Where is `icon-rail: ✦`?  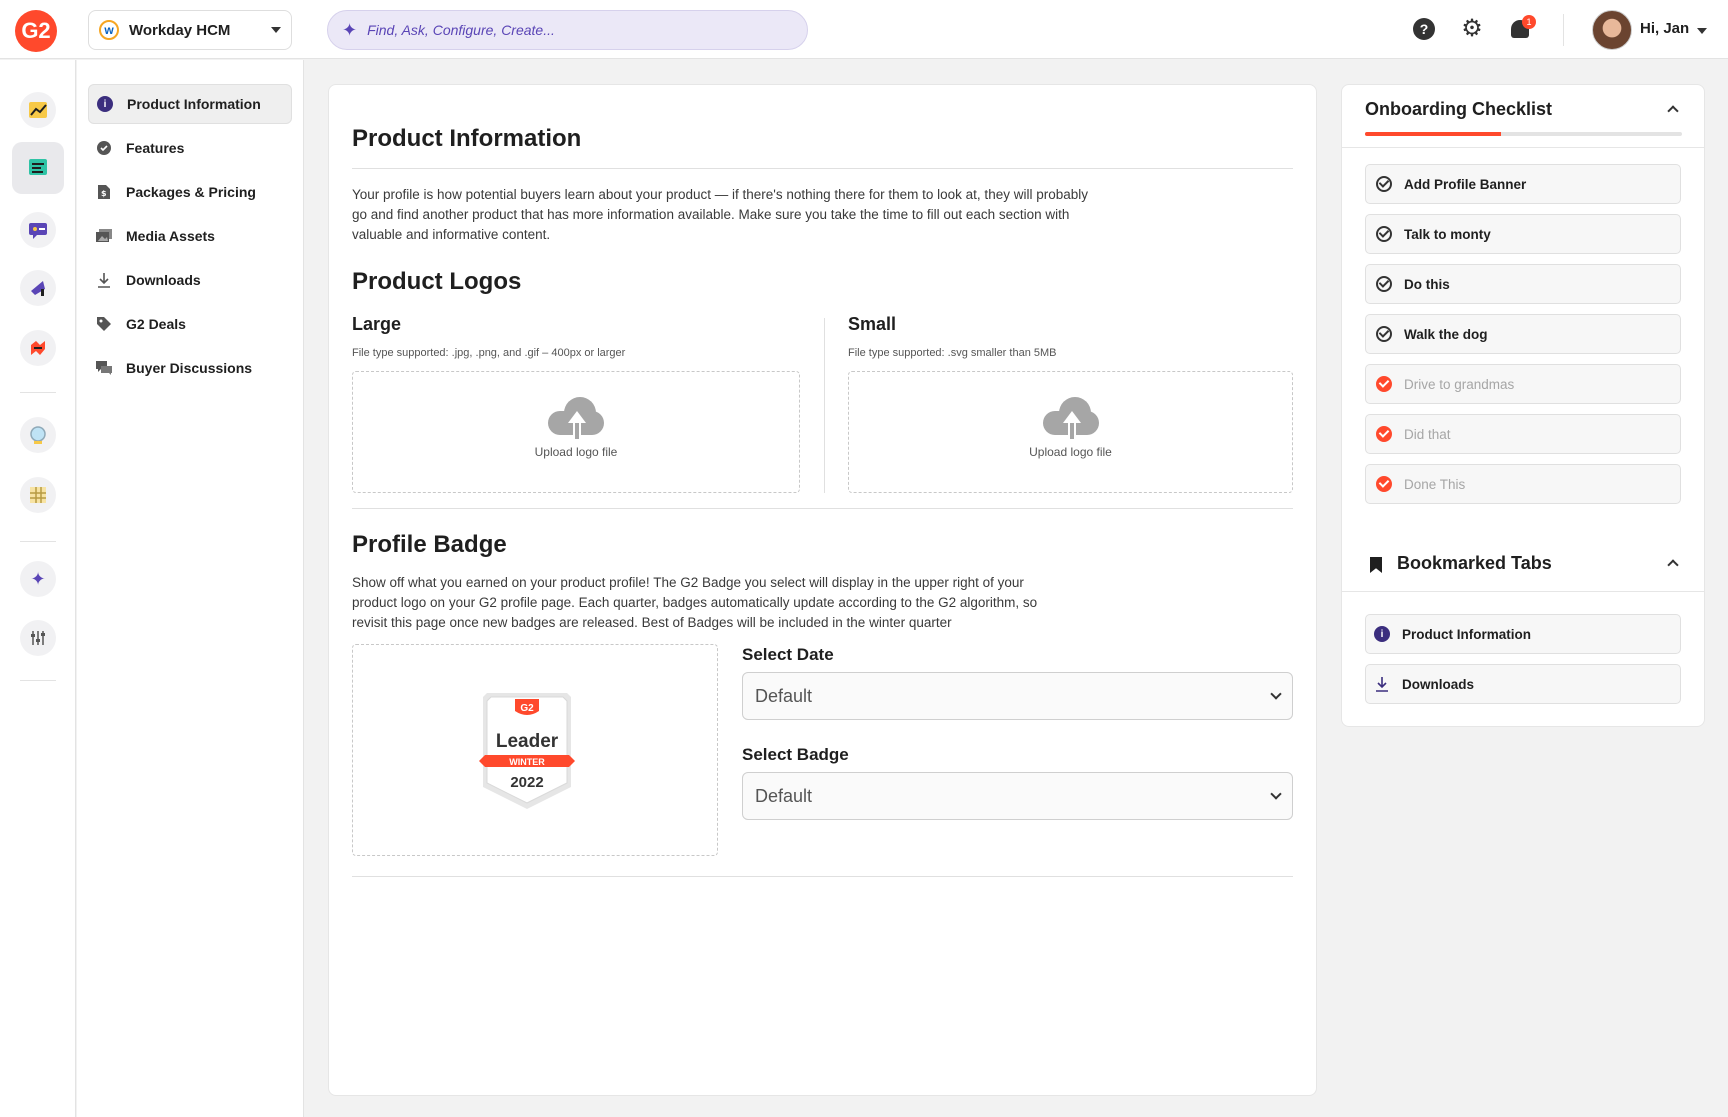
icon-rail: ✦ is located at coordinates (38, 588).